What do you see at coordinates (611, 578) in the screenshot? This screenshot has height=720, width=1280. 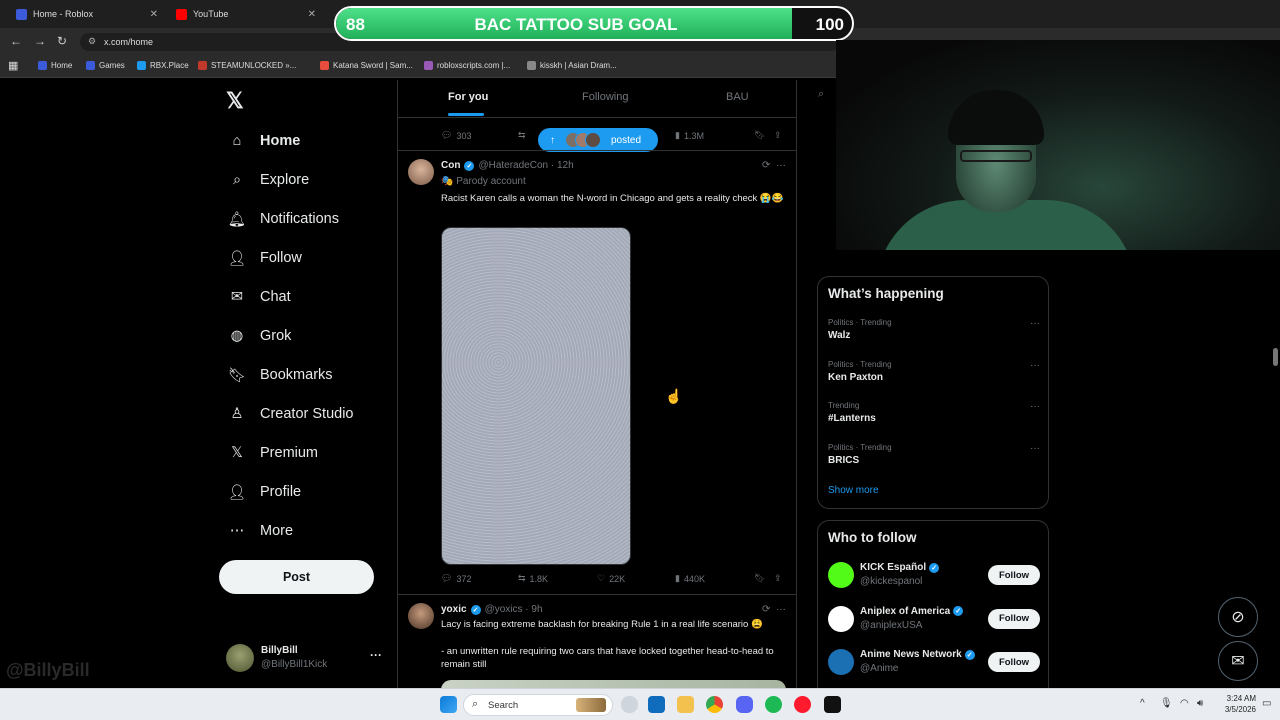 I see `like-button: ♡ 22K` at bounding box center [611, 578].